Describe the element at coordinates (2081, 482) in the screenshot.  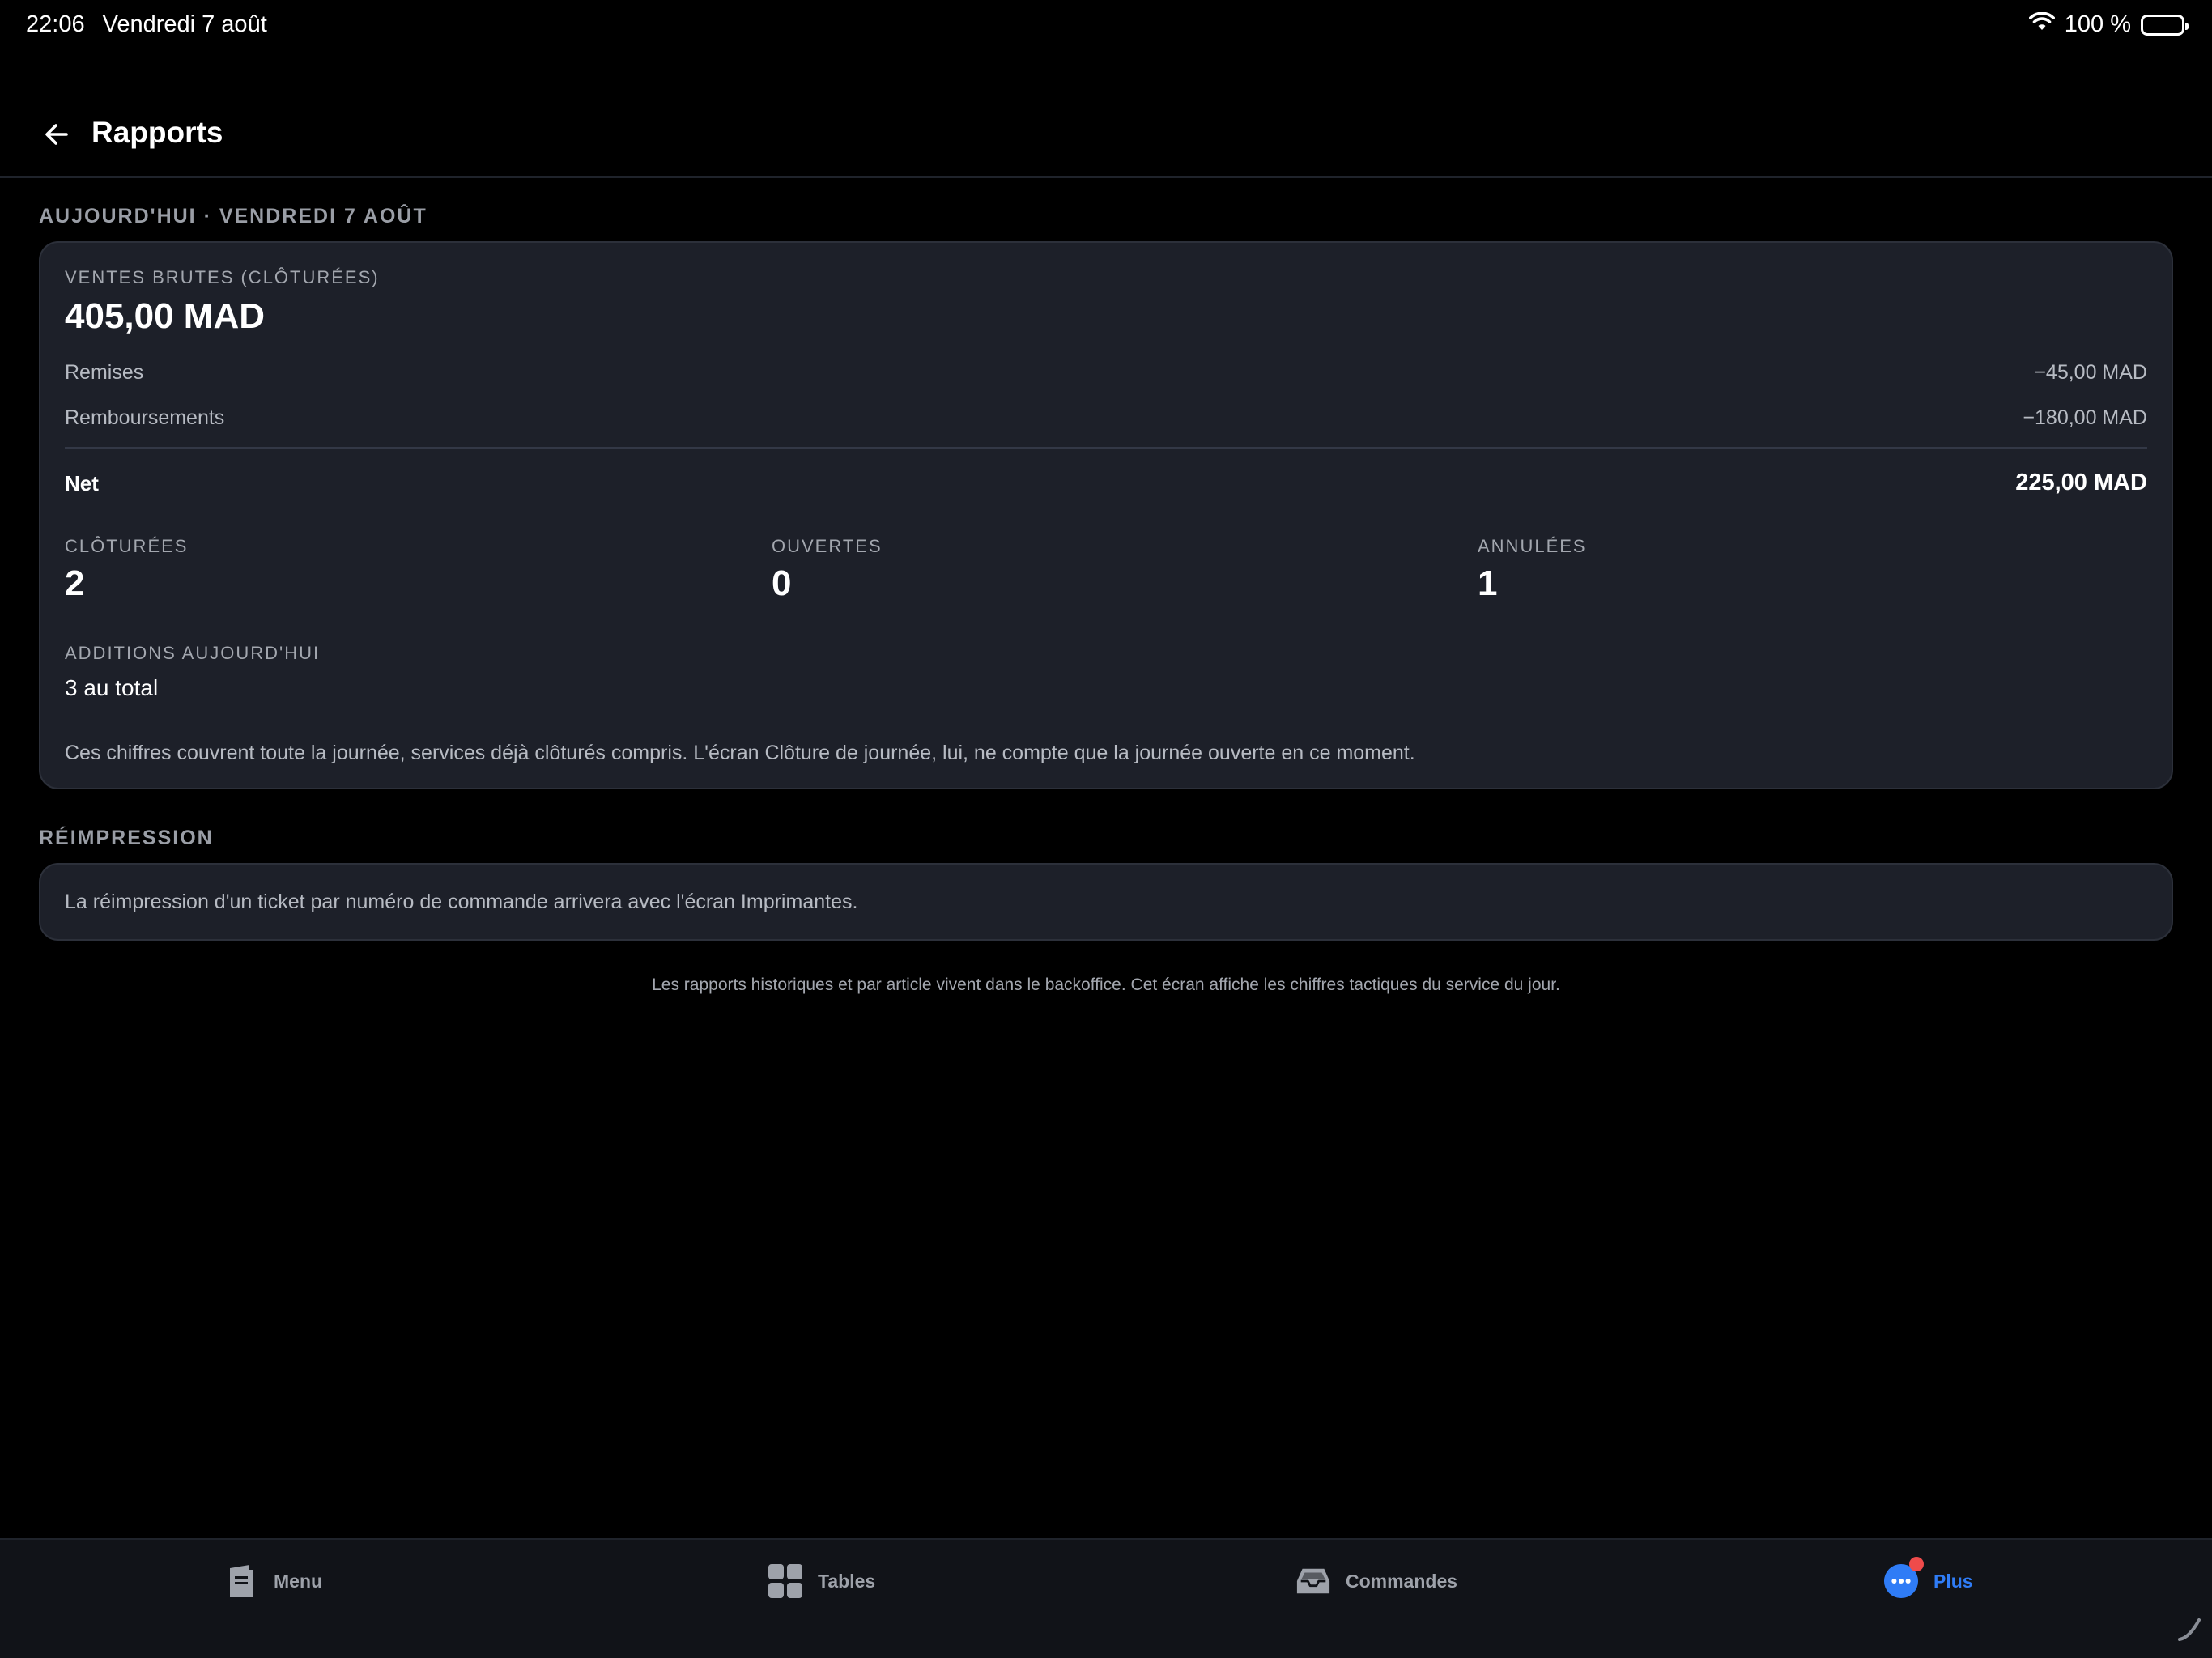
I see `net-value: 225,00 MAD` at that location.